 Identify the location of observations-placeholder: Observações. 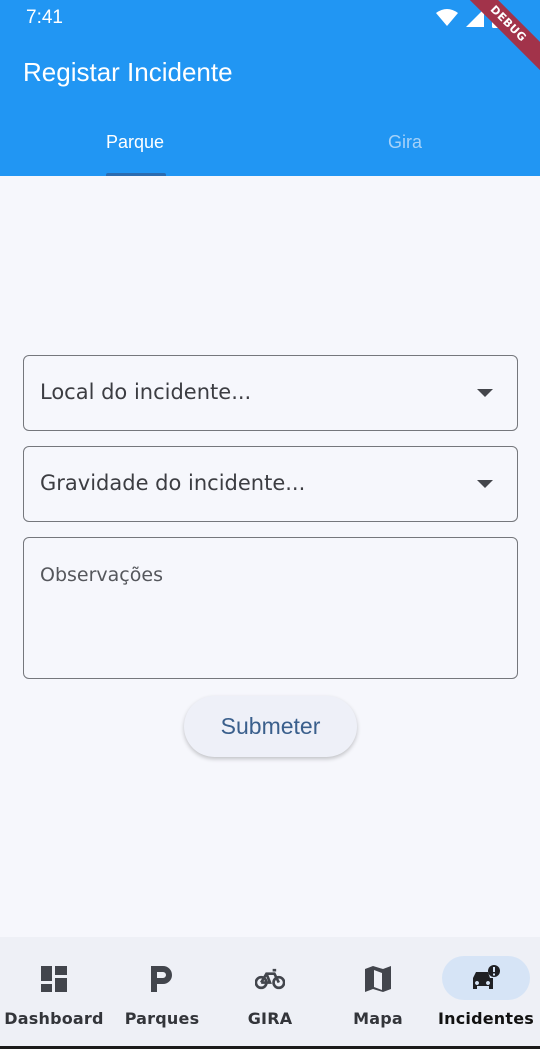
(101, 575).